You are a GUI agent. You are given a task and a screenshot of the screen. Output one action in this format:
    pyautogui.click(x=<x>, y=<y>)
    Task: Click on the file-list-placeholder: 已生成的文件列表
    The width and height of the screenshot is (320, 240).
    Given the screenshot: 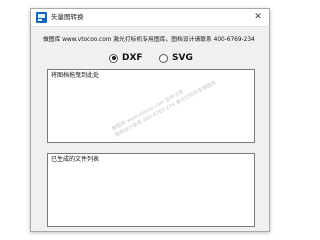 What is the action you would take?
    pyautogui.click(x=75, y=159)
    